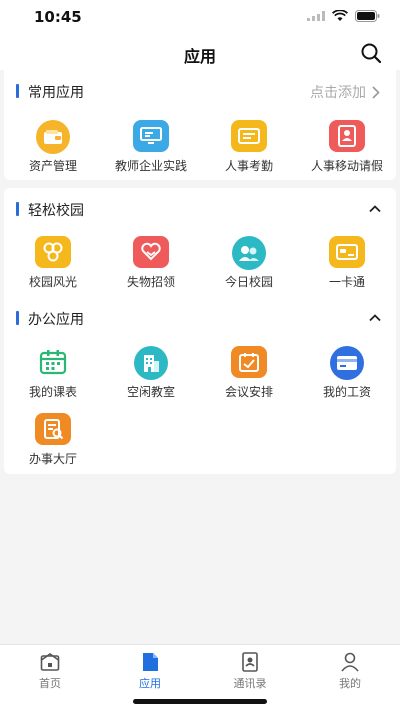  Describe the element at coordinates (346, 392) in the screenshot. I see `app-label: 我的工资` at that location.